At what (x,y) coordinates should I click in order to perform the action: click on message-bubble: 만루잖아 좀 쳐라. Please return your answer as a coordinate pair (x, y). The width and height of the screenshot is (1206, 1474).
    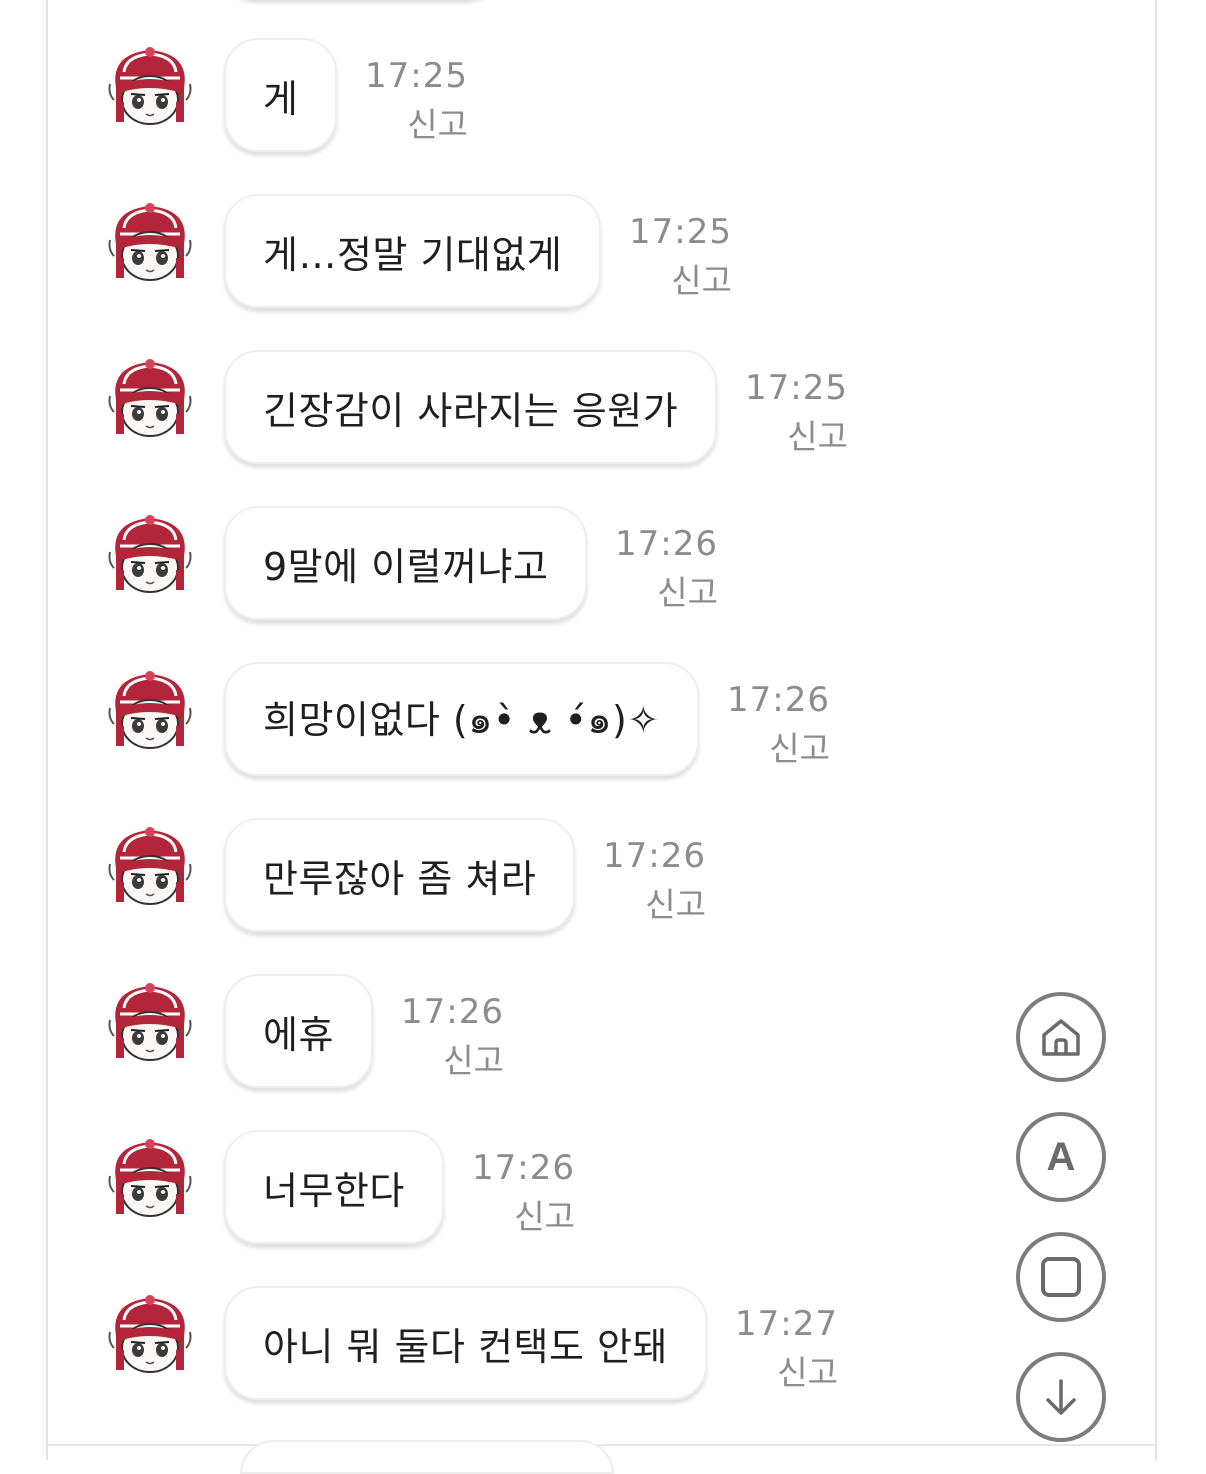
    Looking at the image, I should click on (400, 875).